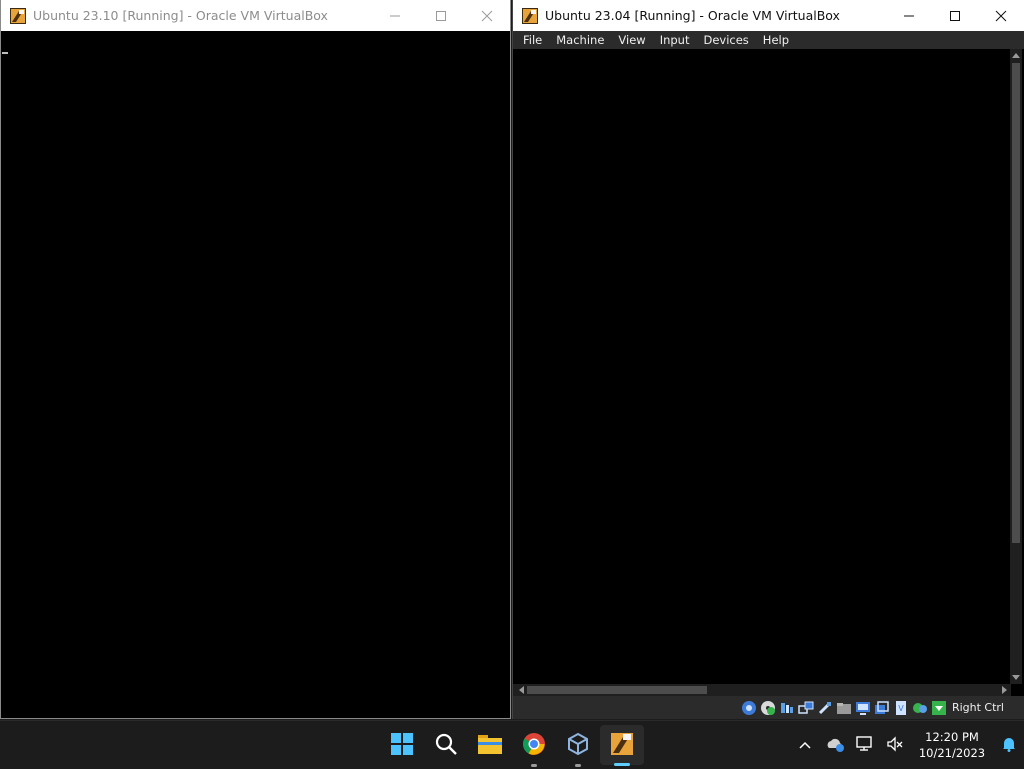 This screenshot has width=1024, height=769. What do you see at coordinates (977, 707) in the screenshot?
I see `host-key-label: Right Ctrl` at bounding box center [977, 707].